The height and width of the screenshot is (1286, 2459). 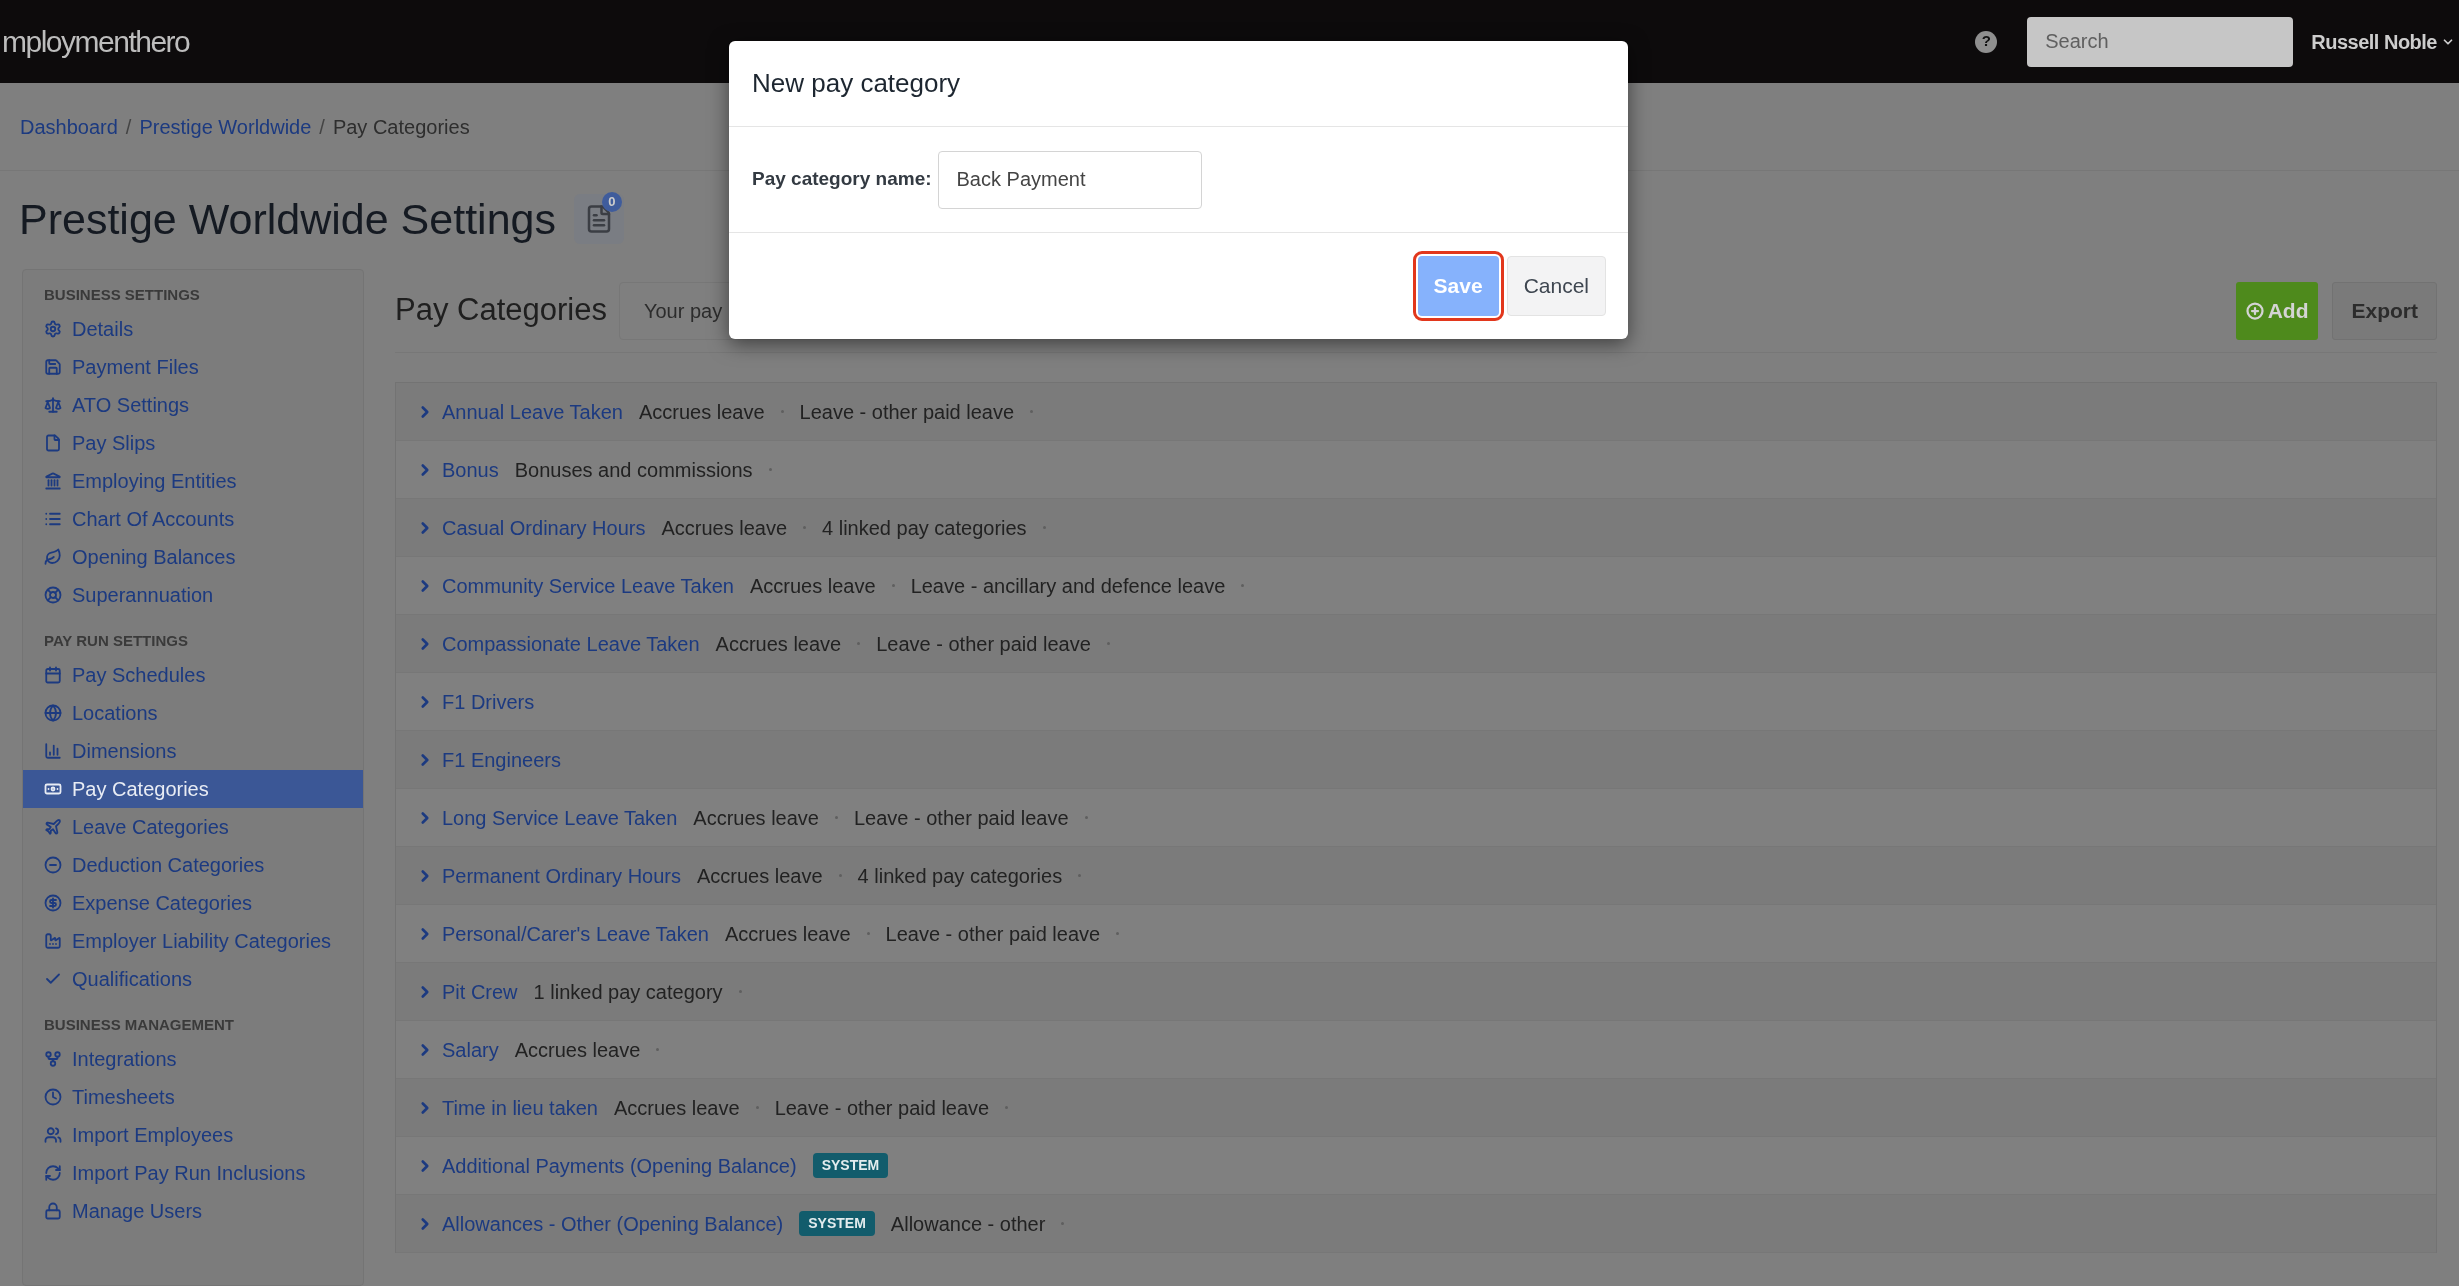 I want to click on scales-icon, so click(x=53, y=405).